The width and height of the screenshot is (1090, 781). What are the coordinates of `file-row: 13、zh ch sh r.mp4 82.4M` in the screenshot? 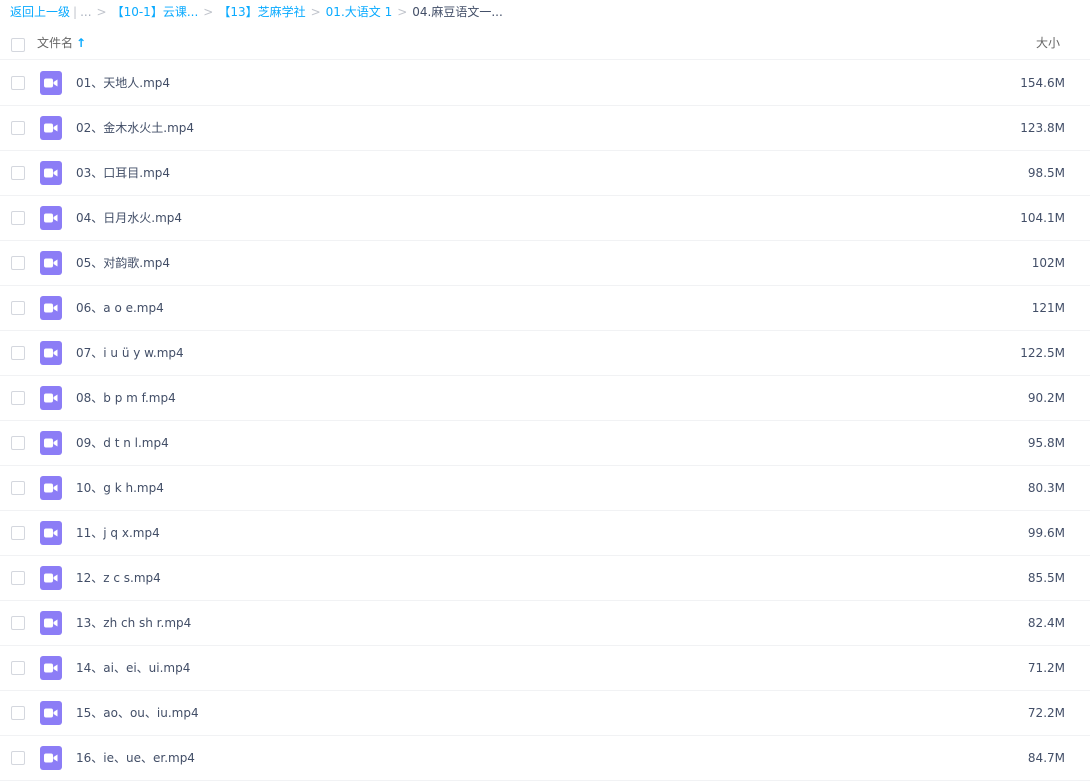 It's located at (545, 623).